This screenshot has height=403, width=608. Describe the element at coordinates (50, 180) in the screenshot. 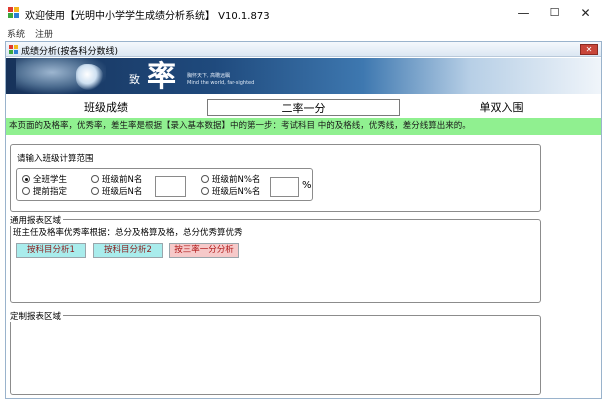

I see `radio-label: 全班学生` at that location.